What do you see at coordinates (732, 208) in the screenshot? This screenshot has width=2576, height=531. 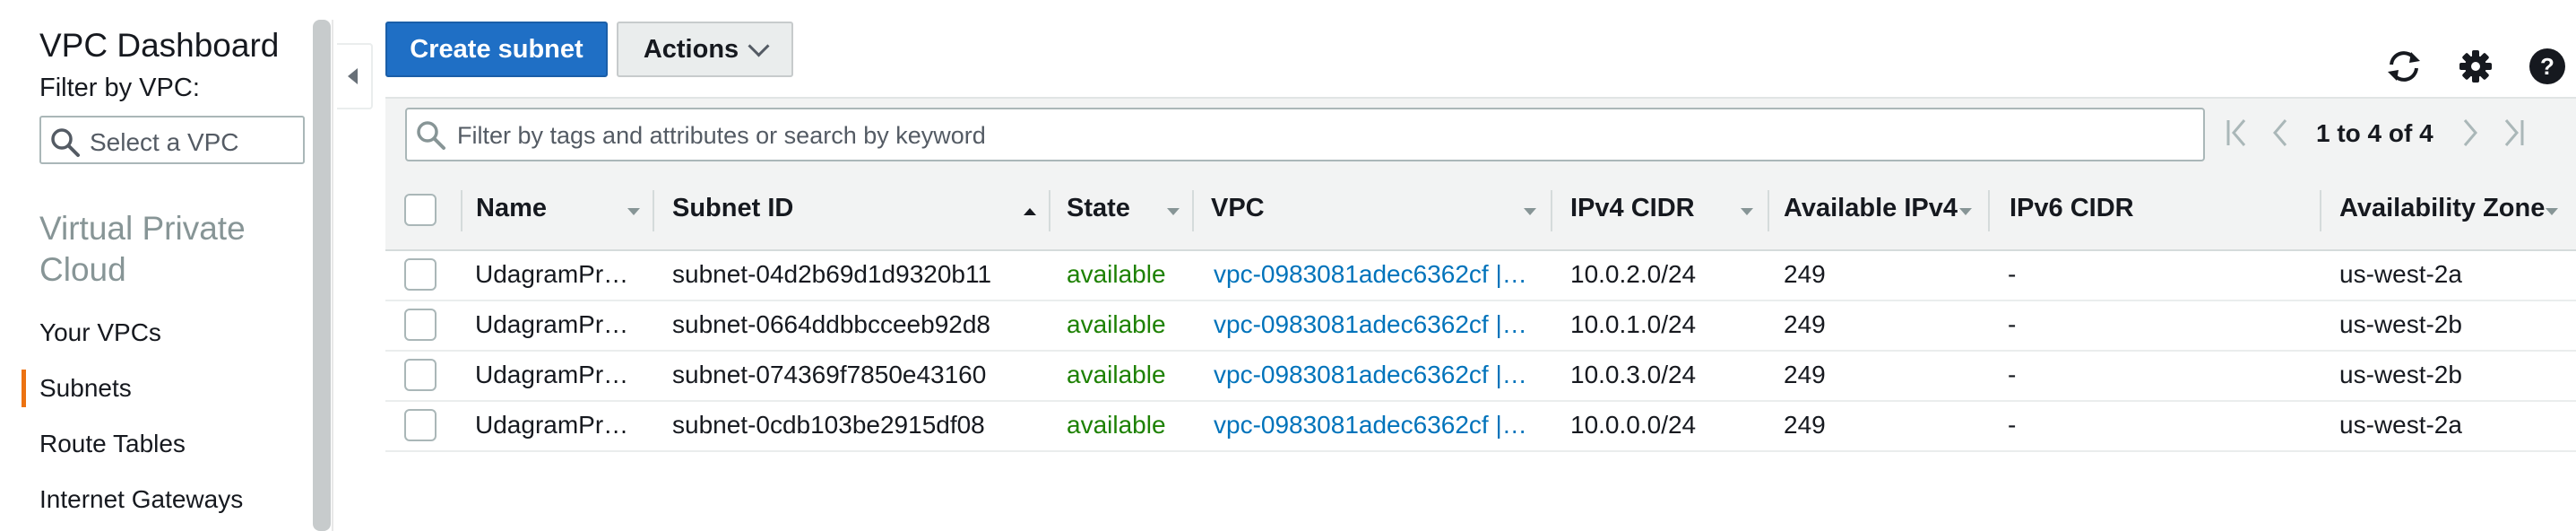 I see `column-header-subnet-id: Subnet ID` at bounding box center [732, 208].